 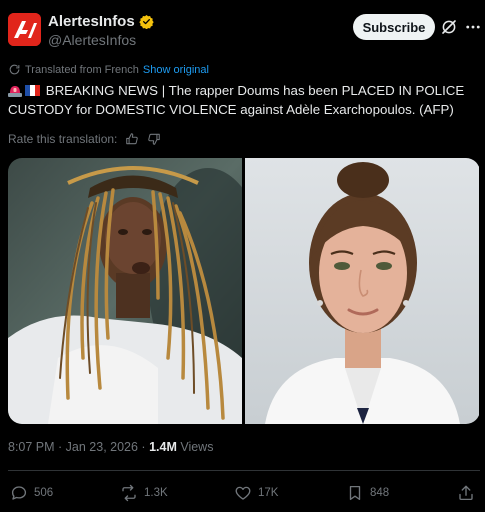 What do you see at coordinates (91, 21) in the screenshot?
I see `account-name-text: AlertesInfos` at bounding box center [91, 21].